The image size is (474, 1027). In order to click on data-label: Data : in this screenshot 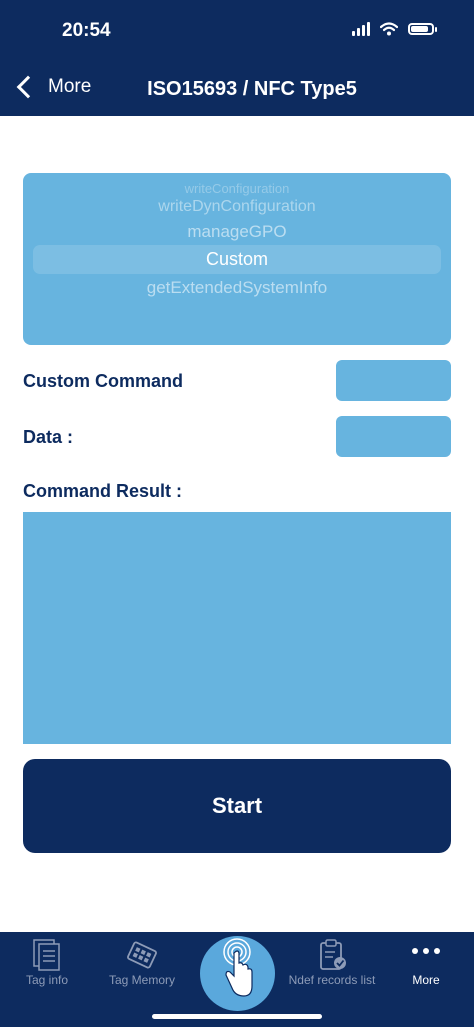, I will do `click(48, 437)`.